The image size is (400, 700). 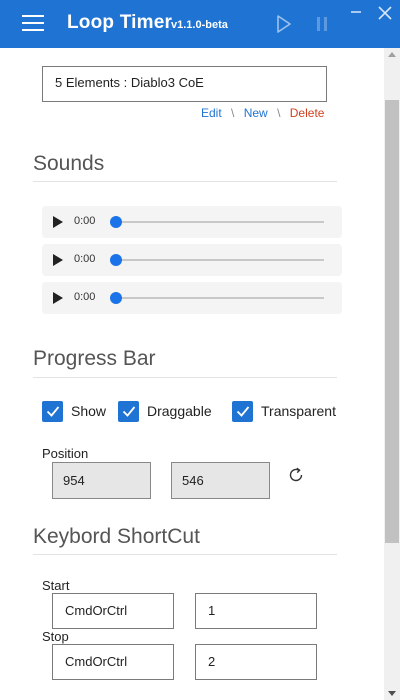 What do you see at coordinates (55, 636) in the screenshot?
I see `stop-label: Stop` at bounding box center [55, 636].